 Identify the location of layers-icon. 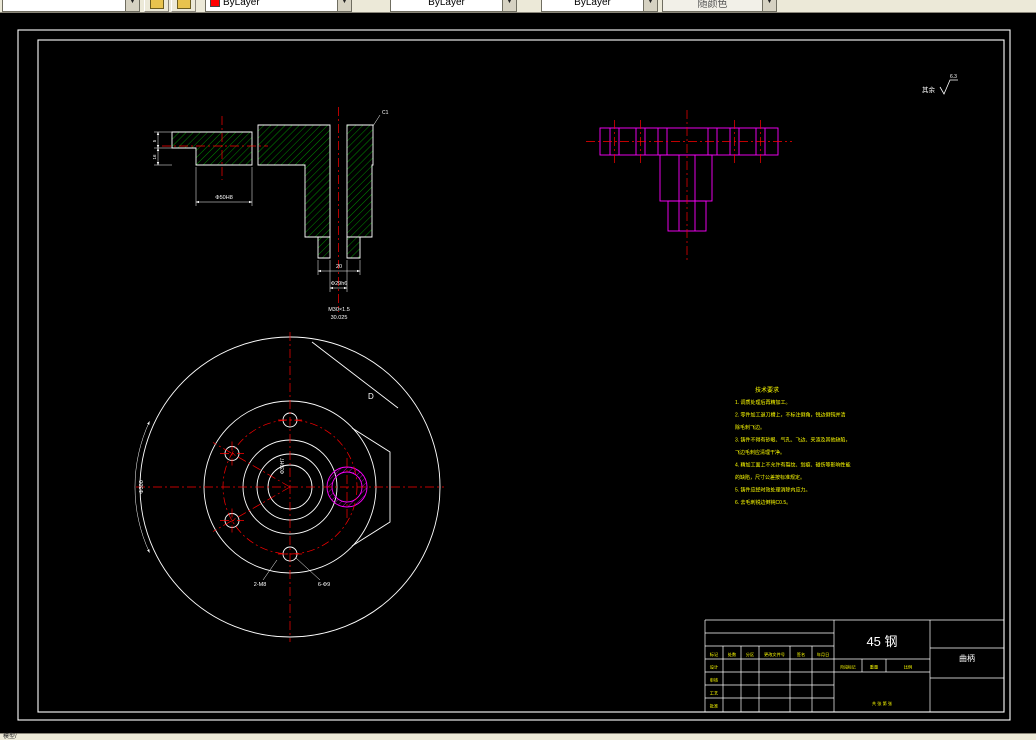
(156, 4).